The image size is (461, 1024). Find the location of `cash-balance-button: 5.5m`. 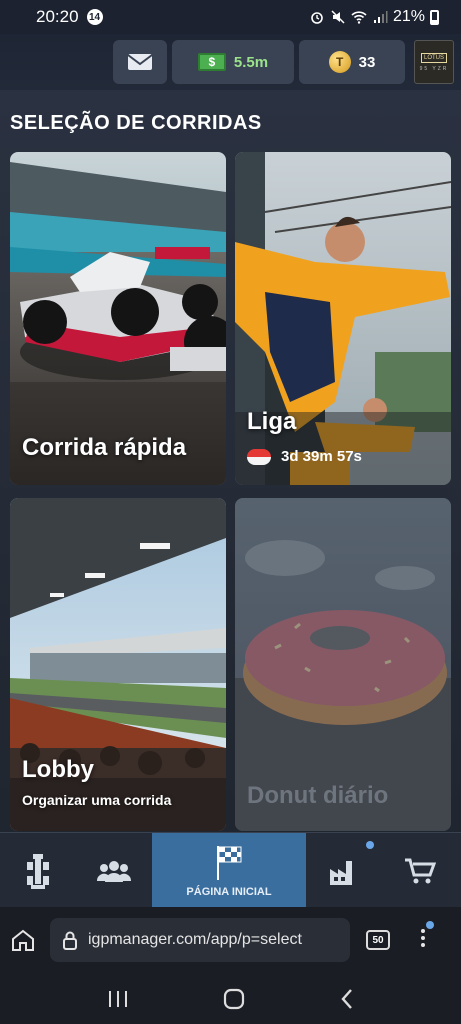

cash-balance-button: 5.5m is located at coordinates (233, 62).